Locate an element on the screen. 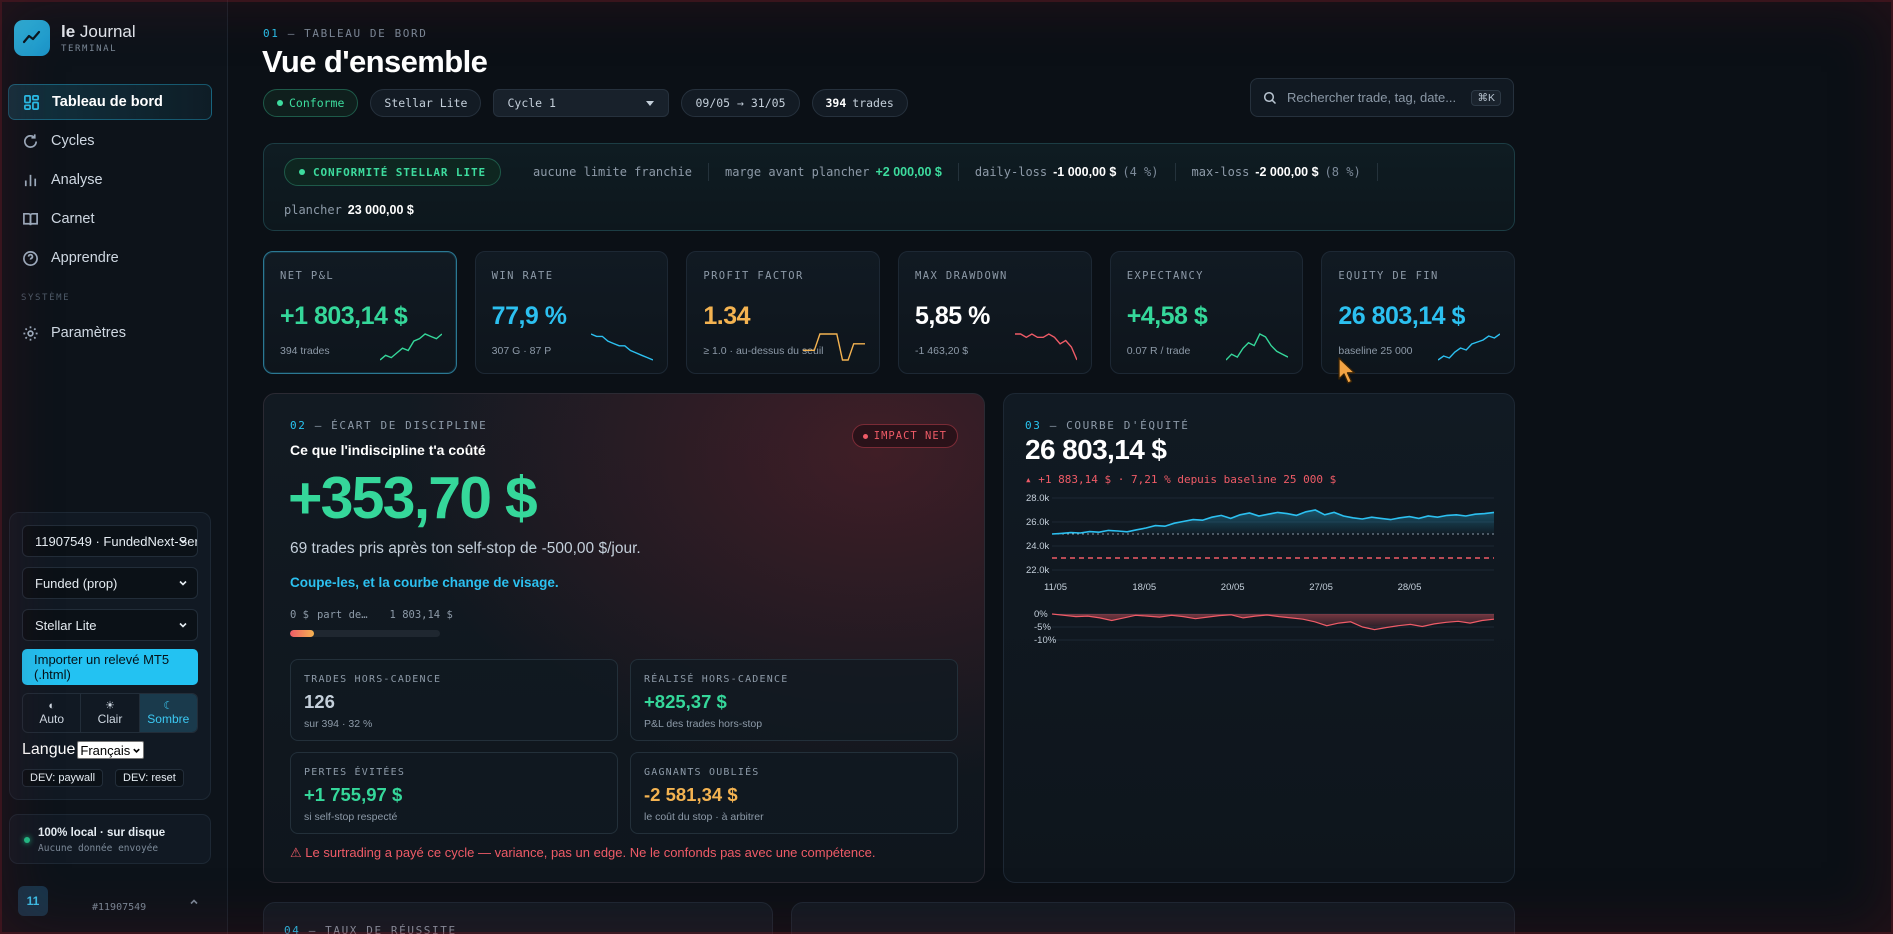 Image resolution: width=1893 pixels, height=934 pixels. kpi-label: WIN RATE is located at coordinates (522, 276).